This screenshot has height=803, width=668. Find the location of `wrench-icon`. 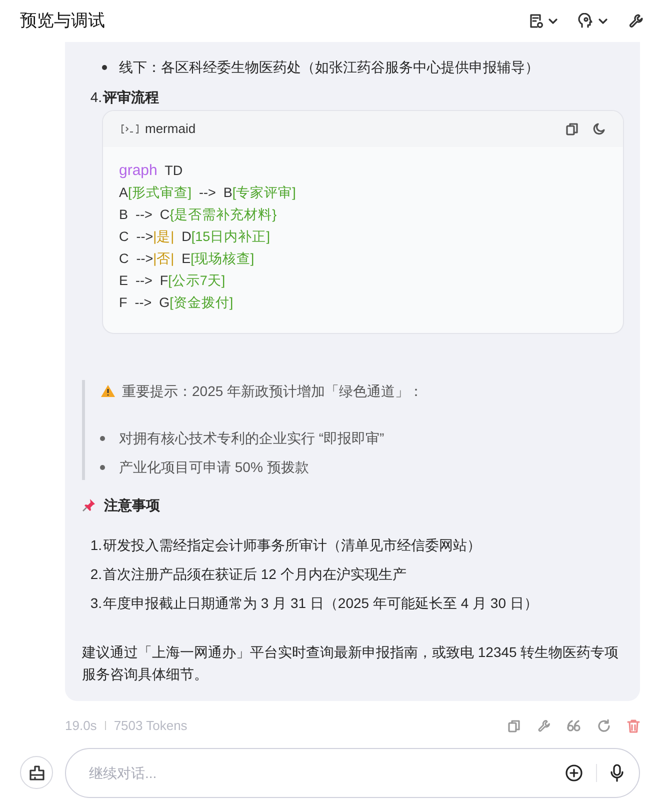

wrench-icon is located at coordinates (636, 21).